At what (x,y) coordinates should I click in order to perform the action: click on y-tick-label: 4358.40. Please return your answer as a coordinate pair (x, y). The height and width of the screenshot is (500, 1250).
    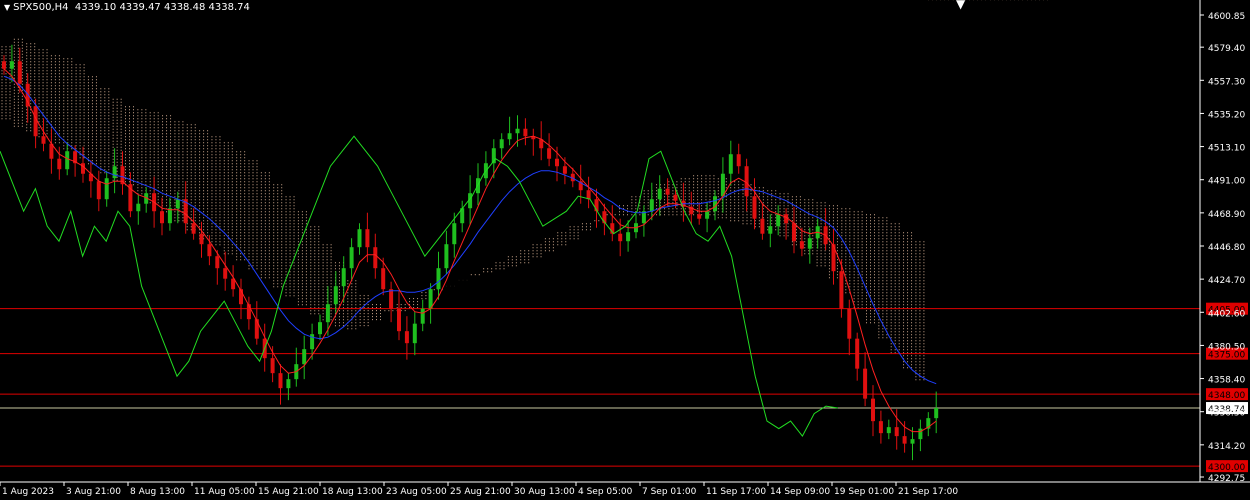
    Looking at the image, I should click on (1226, 381).